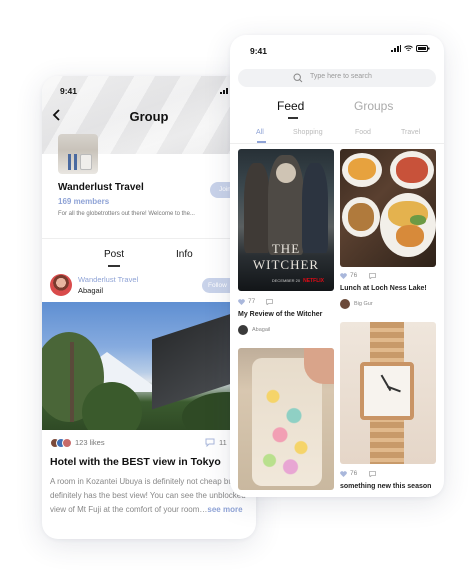 The height and width of the screenshot is (577, 474). What do you see at coordinates (184, 254) in the screenshot?
I see `tab-info: Info` at bounding box center [184, 254].